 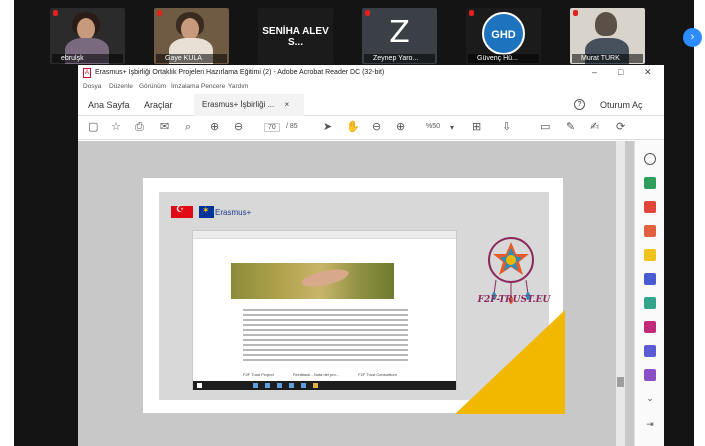 What do you see at coordinates (324, 235) in the screenshot?
I see `browser-bar` at bounding box center [324, 235].